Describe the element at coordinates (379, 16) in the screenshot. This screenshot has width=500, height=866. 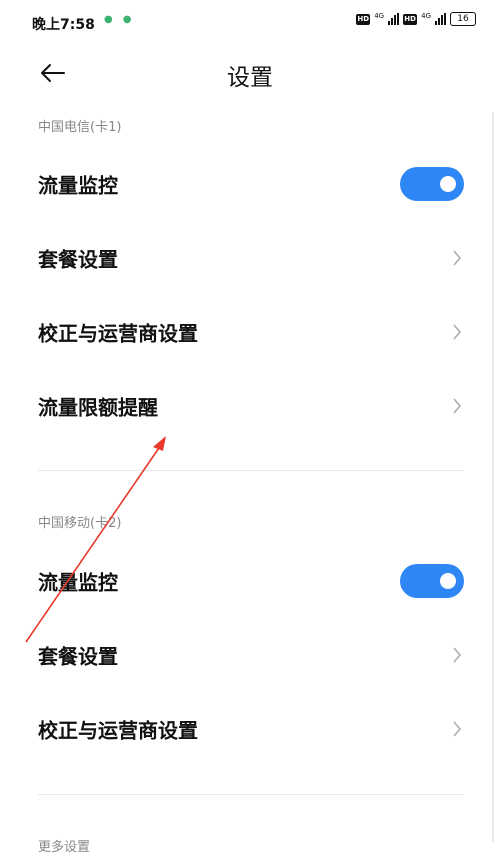
I see `network-type-label: 4G` at that location.